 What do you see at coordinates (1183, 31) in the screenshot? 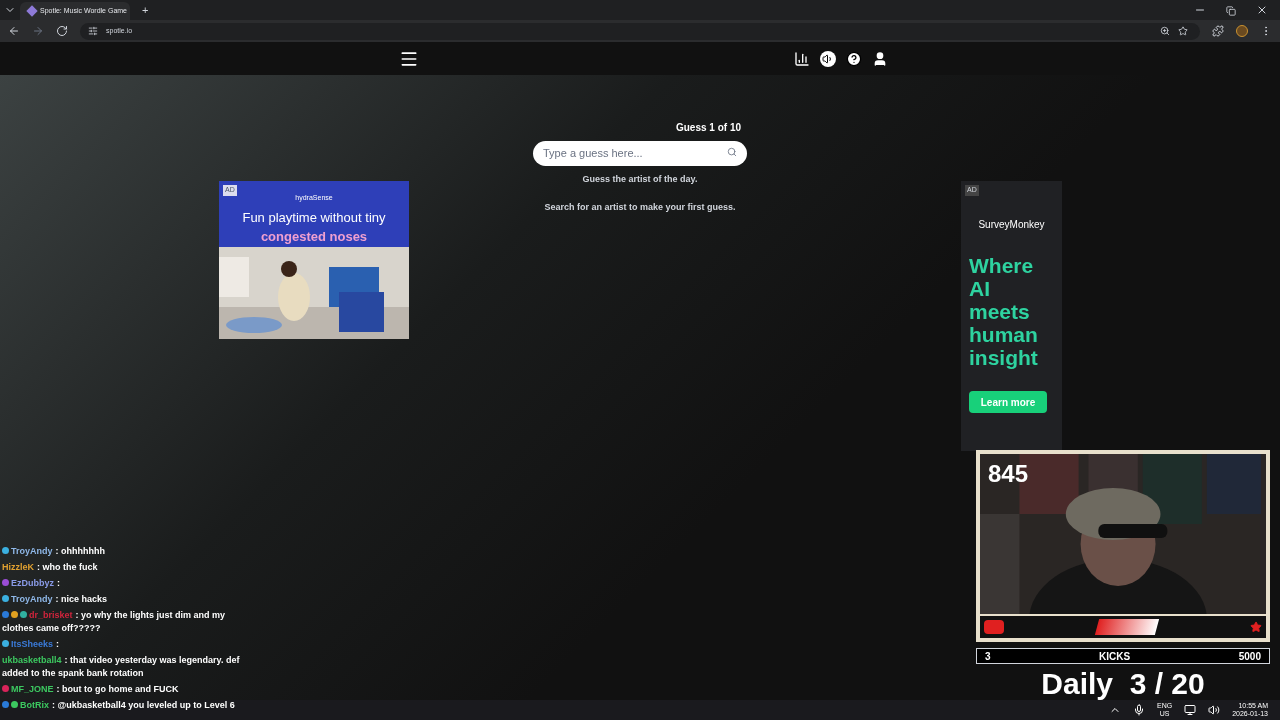
I see `bookmark-icon` at bounding box center [1183, 31].